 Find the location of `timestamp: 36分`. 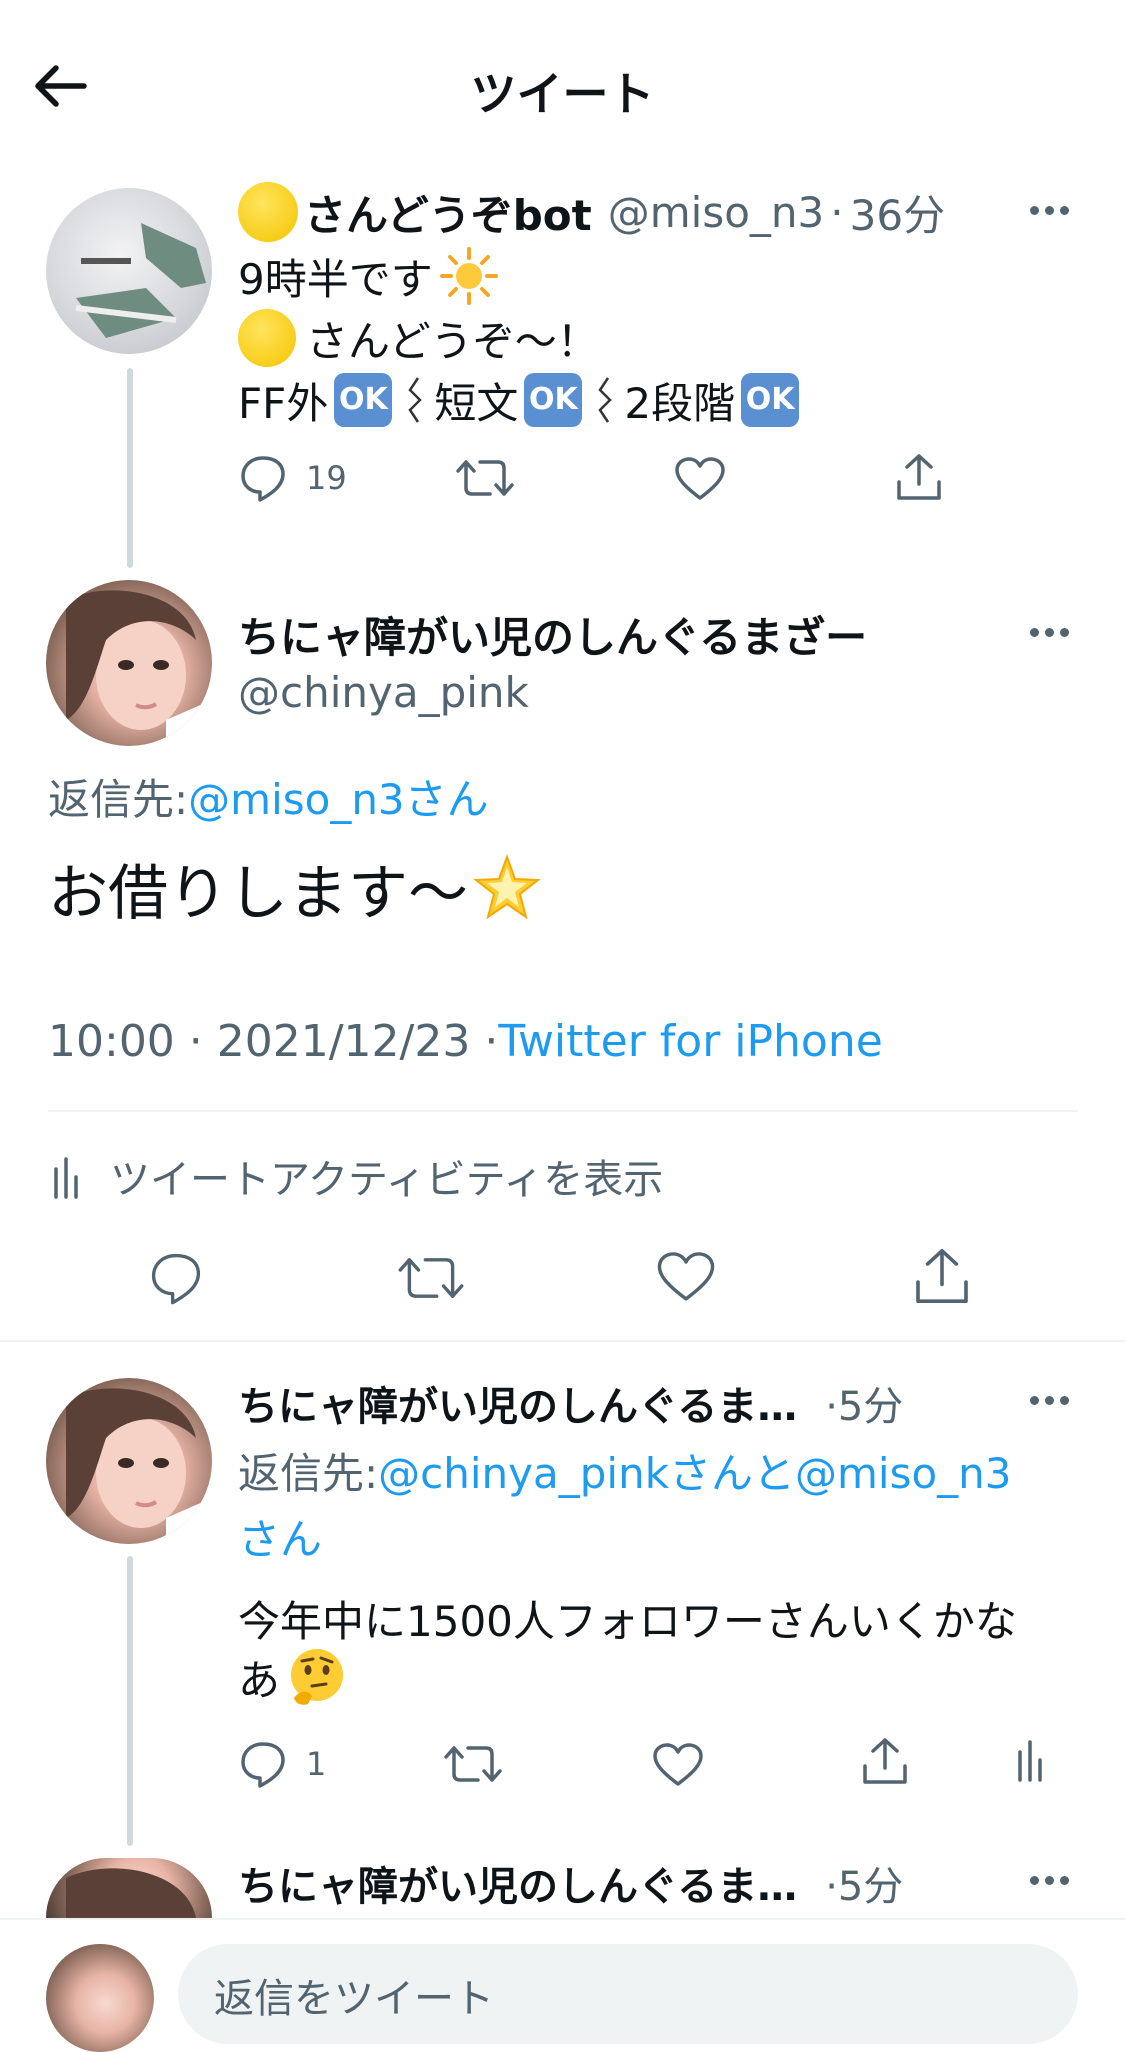

timestamp: 36分 is located at coordinates (897, 215).